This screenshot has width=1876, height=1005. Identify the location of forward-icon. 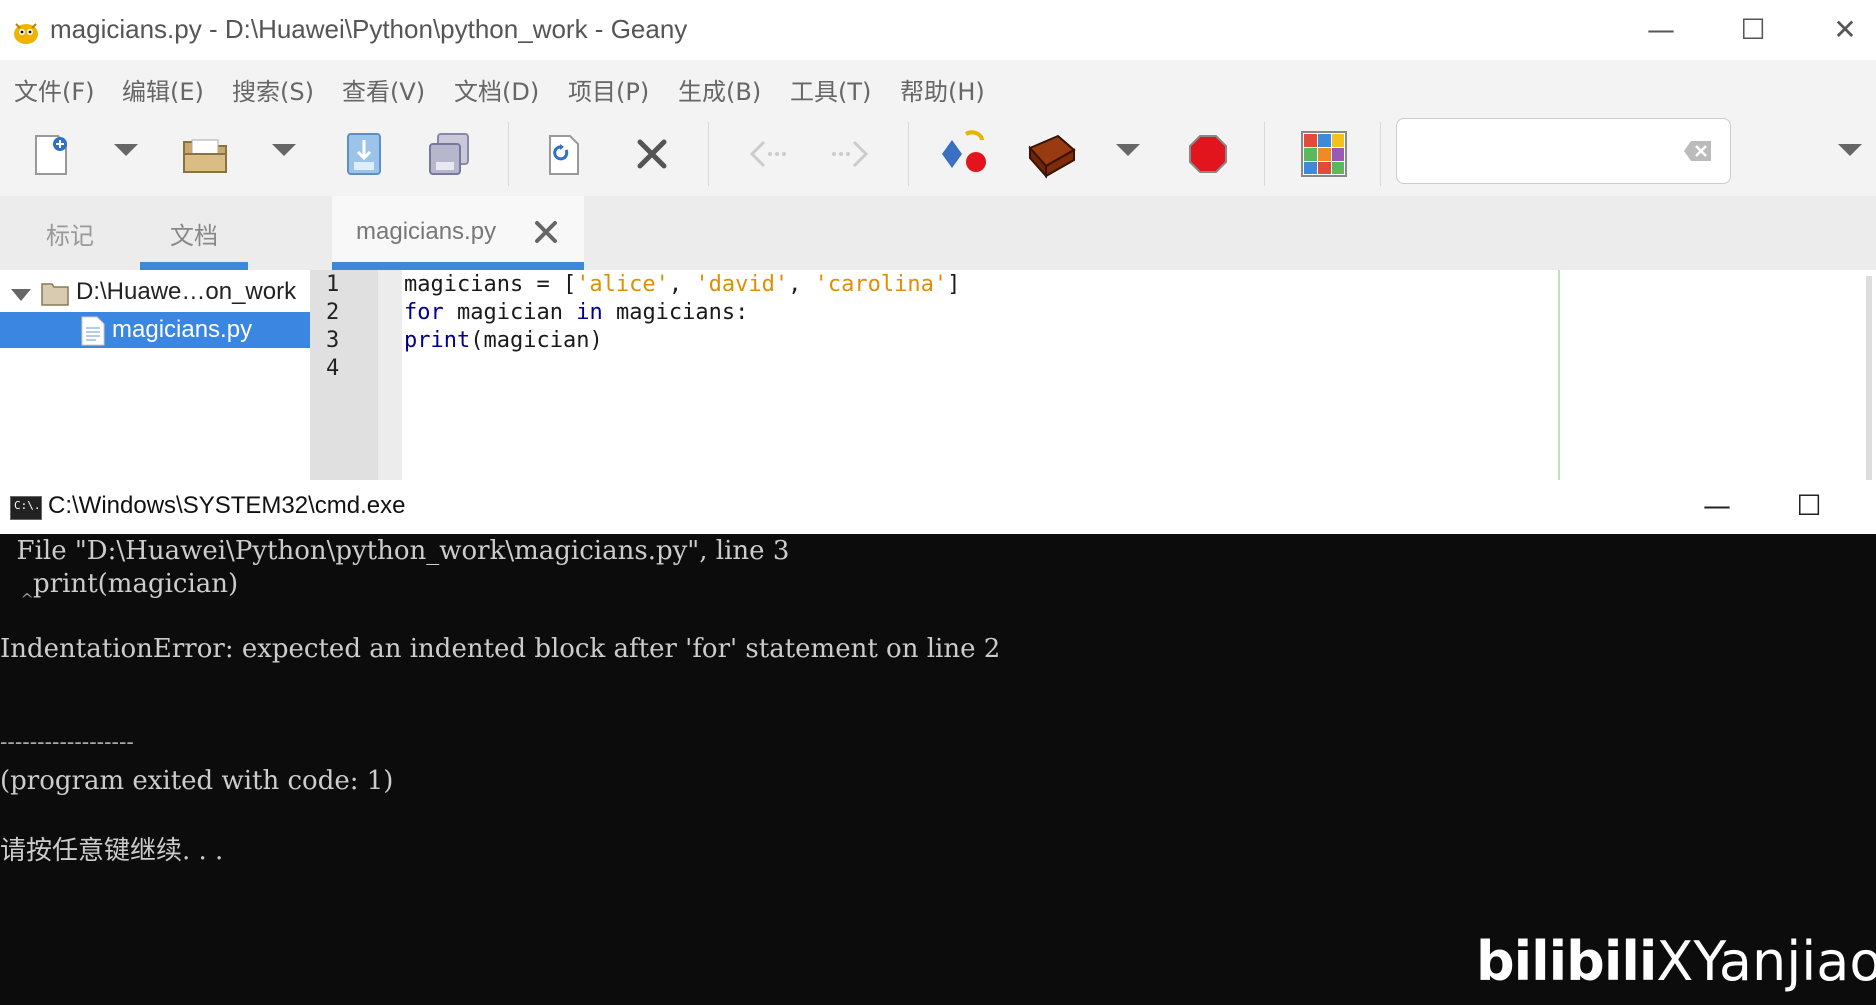
(850, 154).